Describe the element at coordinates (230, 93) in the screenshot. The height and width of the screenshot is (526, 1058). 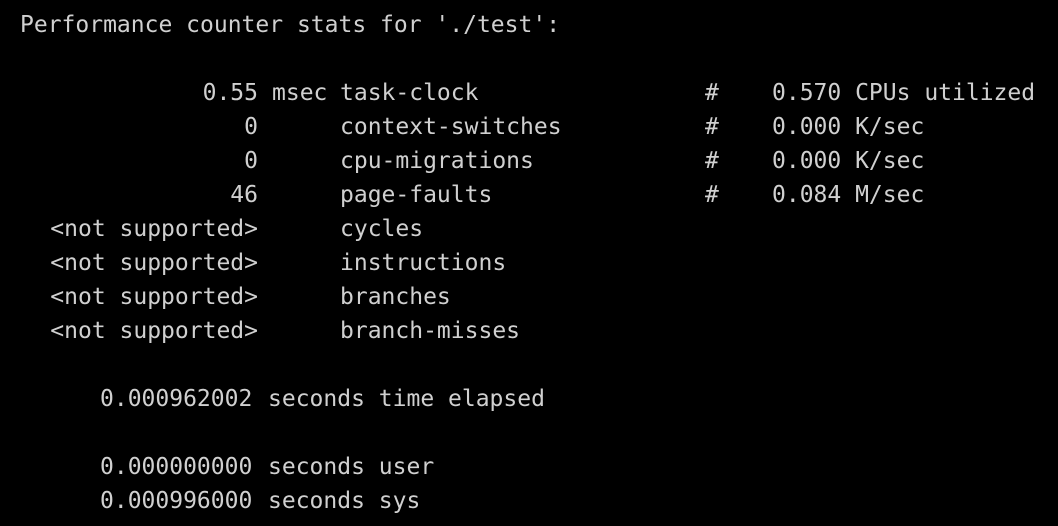
I see `event-value: 0.55` at that location.